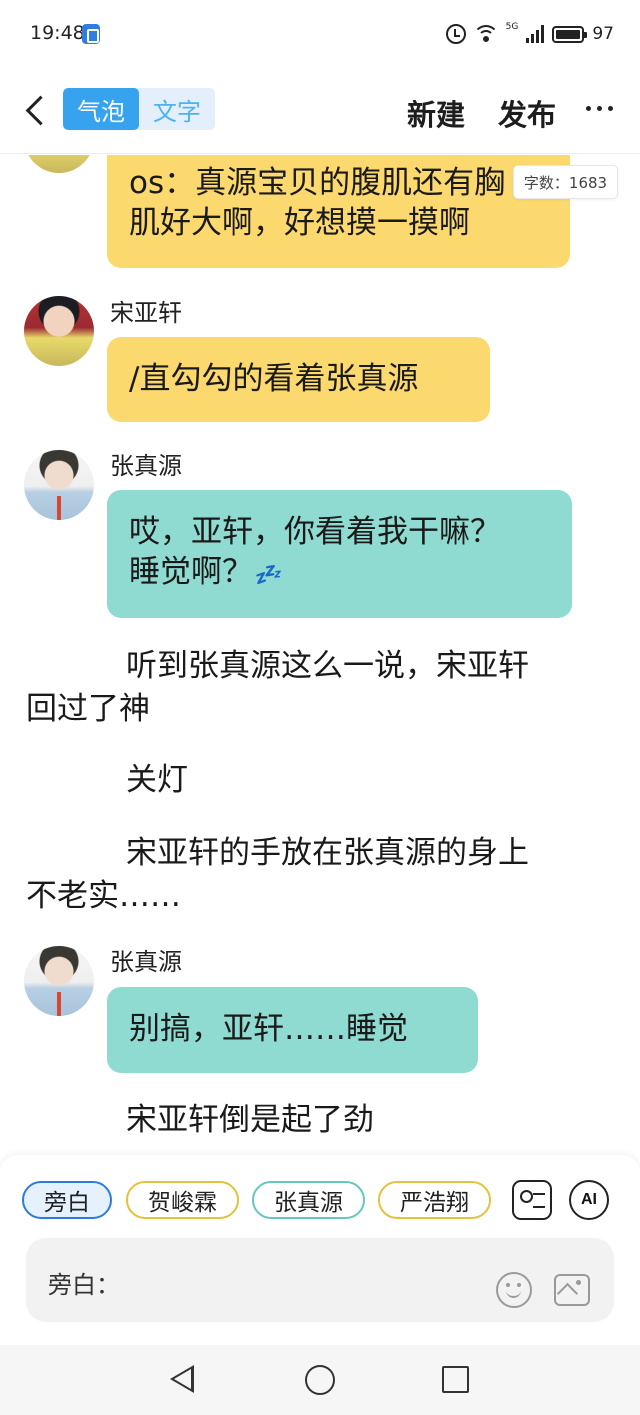 This screenshot has height=1415, width=640. I want to click on word-count-badge: 字数：1683, so click(565, 182).